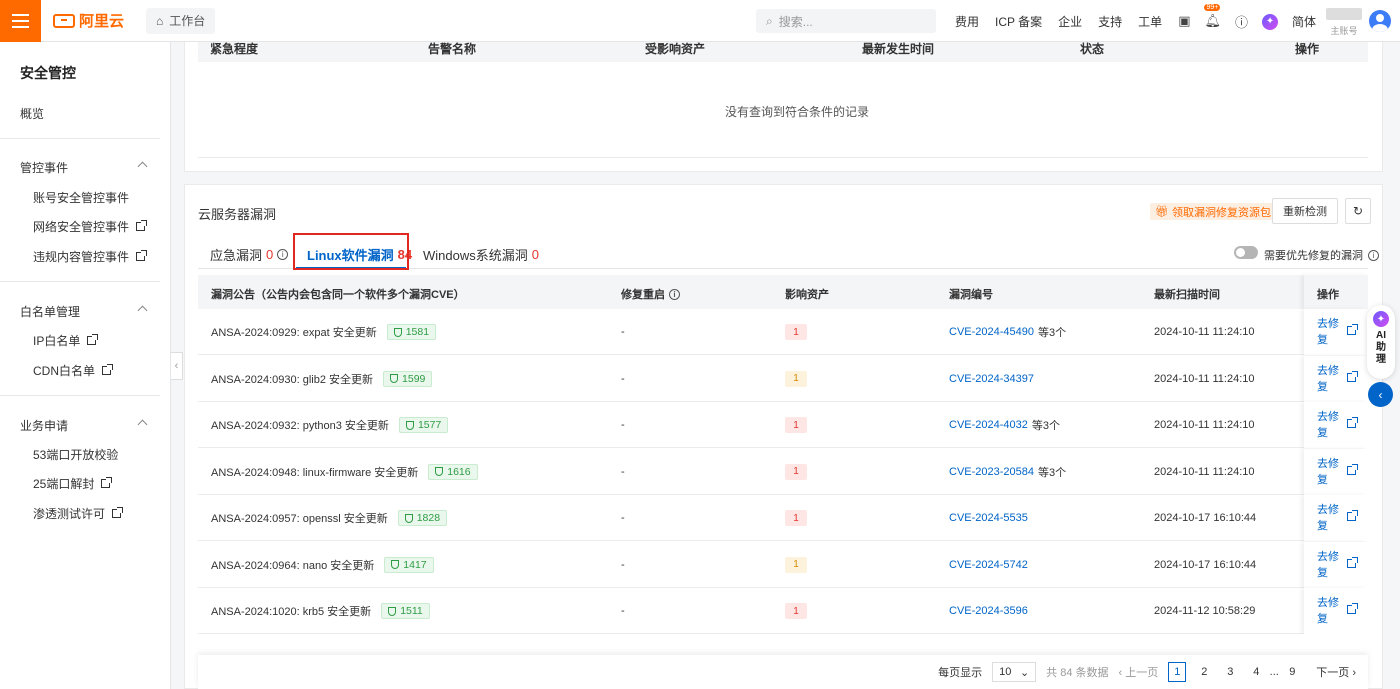 The image size is (1400, 689). I want to click on sidebar-item-port25: 25端口解封, so click(73, 483).